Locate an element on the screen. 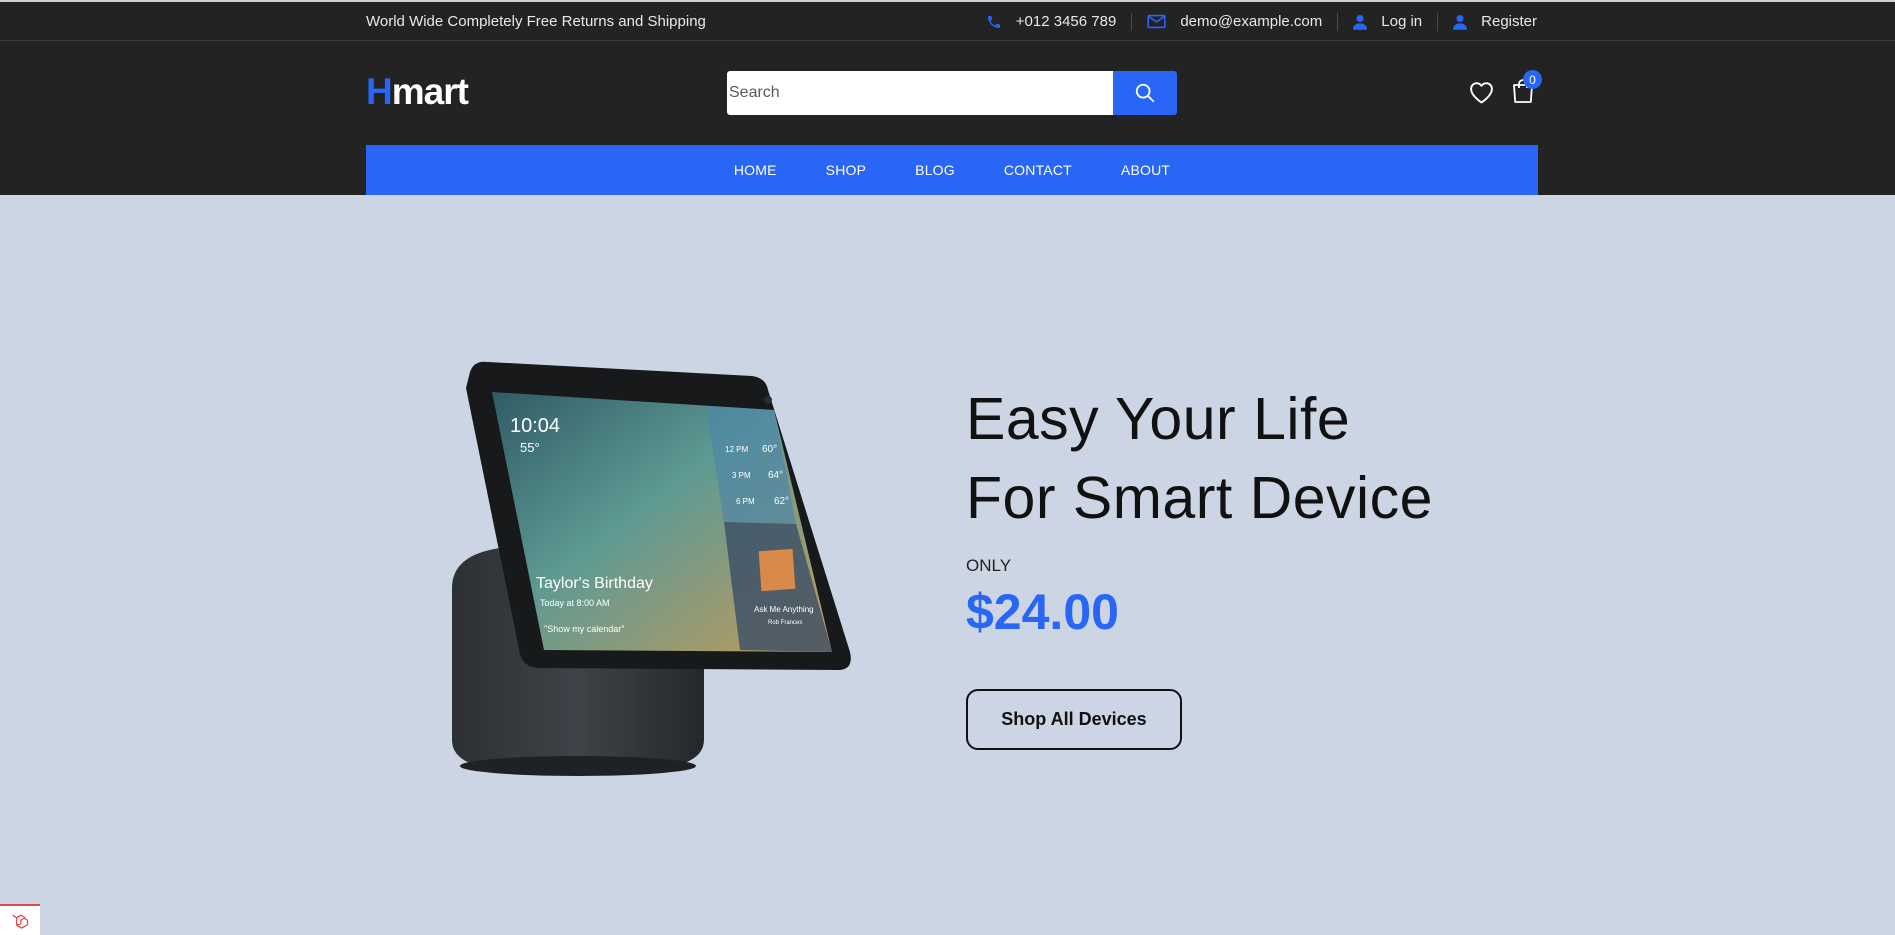  nav-contact: CONTACT is located at coordinates (1037, 170).